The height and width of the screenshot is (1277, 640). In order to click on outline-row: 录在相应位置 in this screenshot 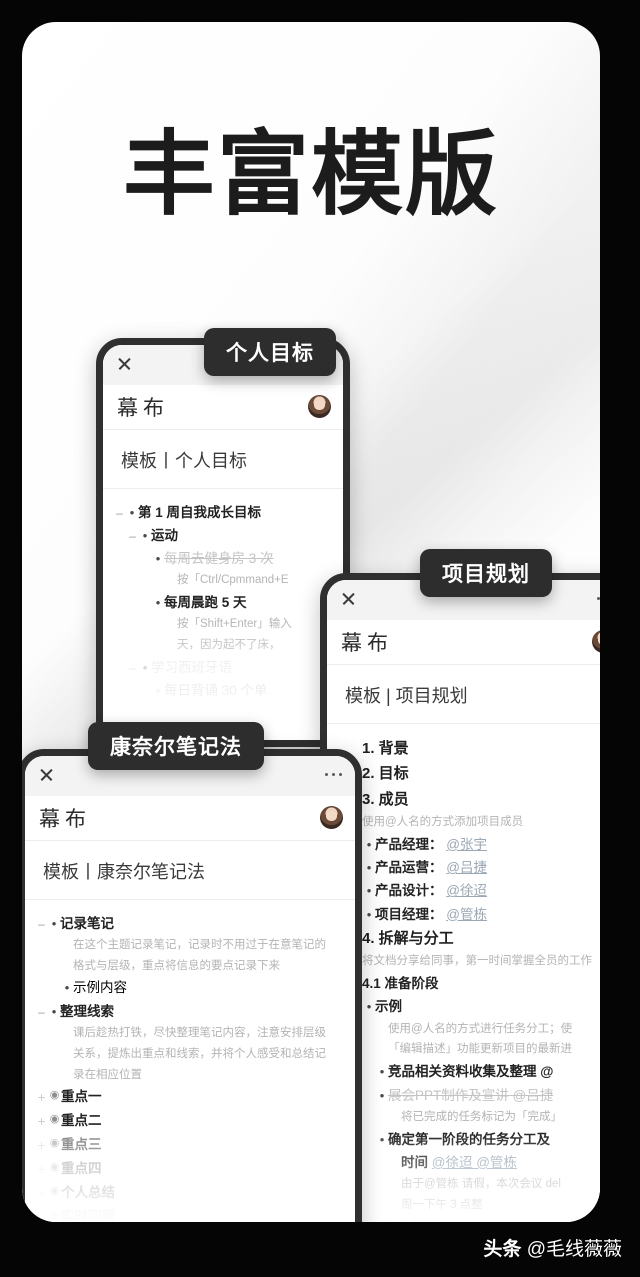, I will do `click(190, 1075)`.